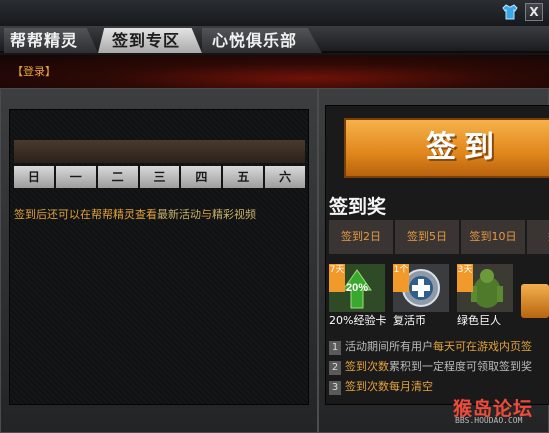  Describe the element at coordinates (482, 346) in the screenshot. I see `rule-highlight: 每天可在游戏内页签` at that location.